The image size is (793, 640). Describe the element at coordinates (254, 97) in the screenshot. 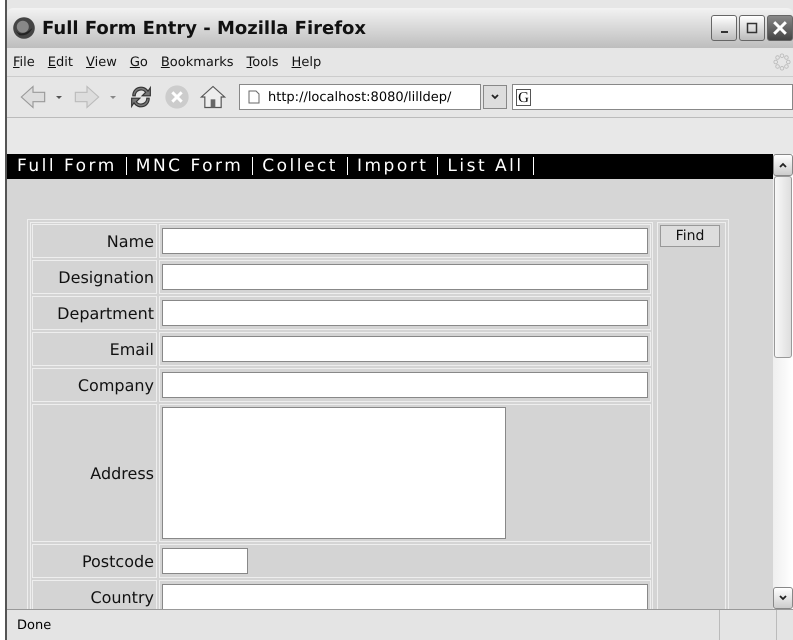

I see `page-icon` at that location.